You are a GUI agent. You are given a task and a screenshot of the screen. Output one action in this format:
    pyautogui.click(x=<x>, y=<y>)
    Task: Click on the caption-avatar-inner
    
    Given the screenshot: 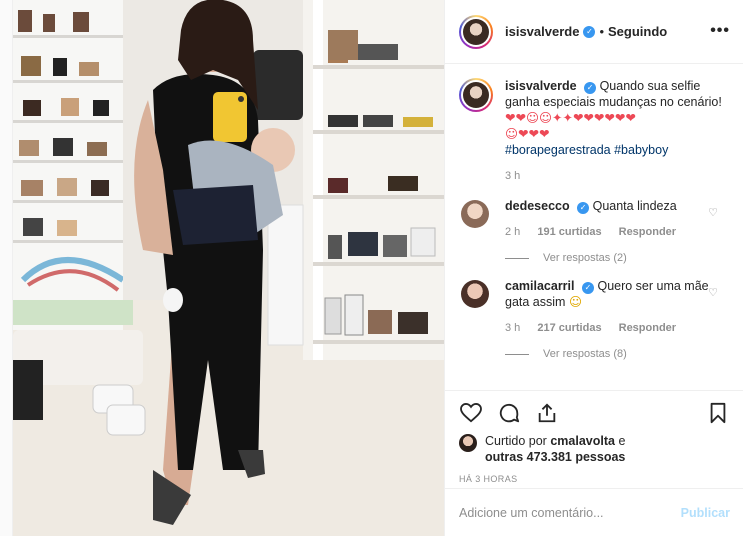 What is the action you would take?
    pyautogui.click(x=476, y=95)
    